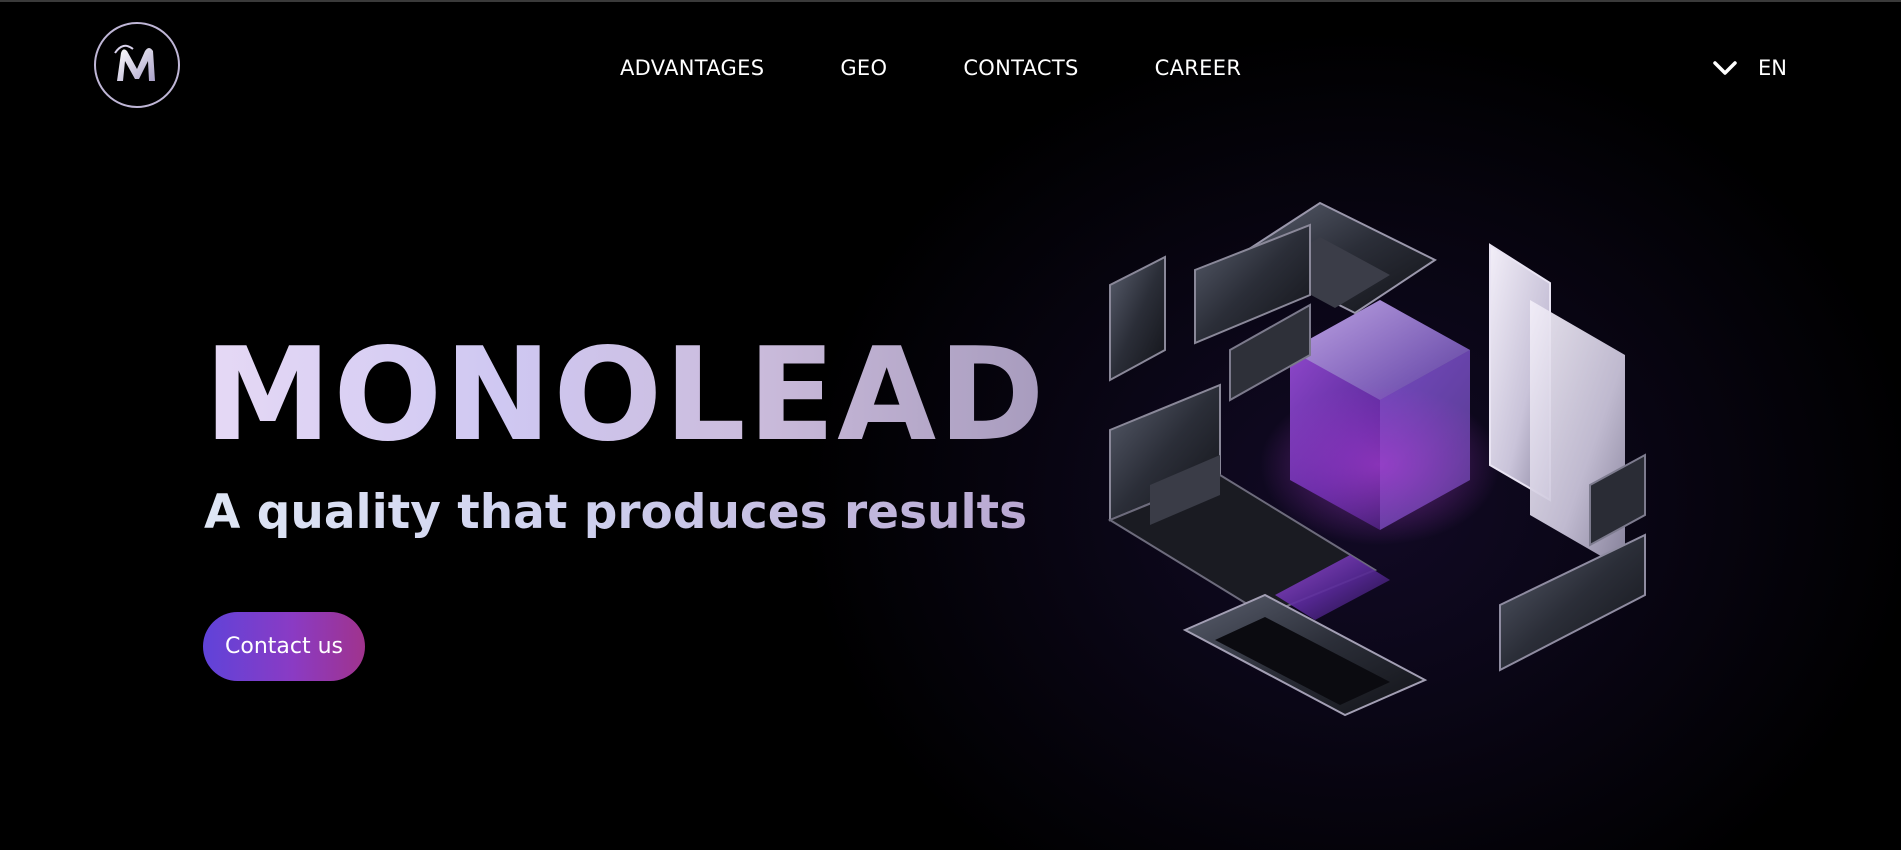 This screenshot has height=850, width=1901. What do you see at coordinates (134, 62) in the screenshot?
I see `monolead-logo-icon` at bounding box center [134, 62].